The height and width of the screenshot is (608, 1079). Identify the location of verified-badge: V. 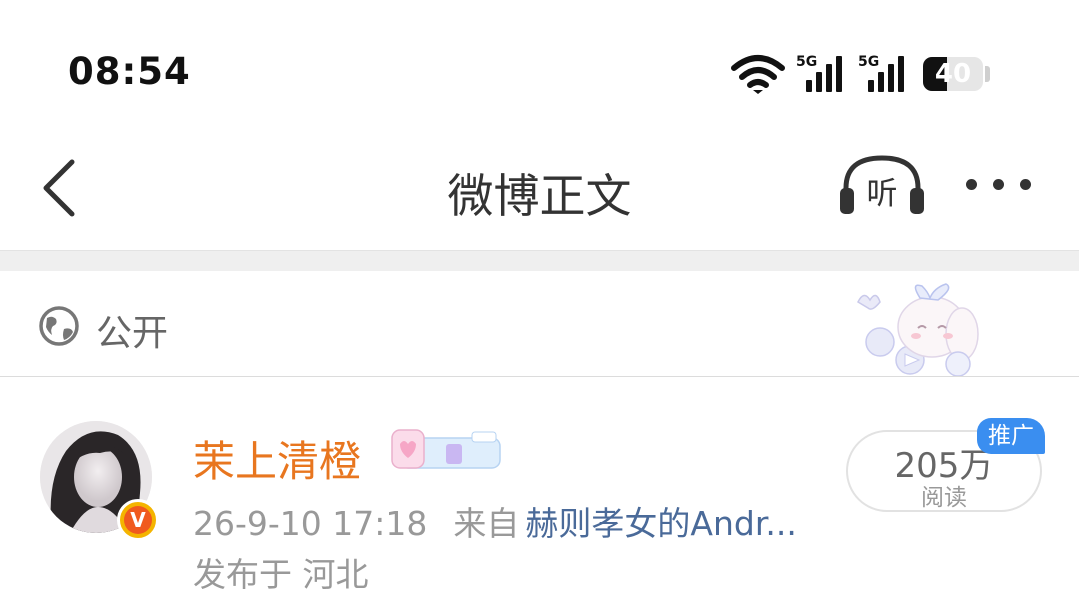
(138, 520).